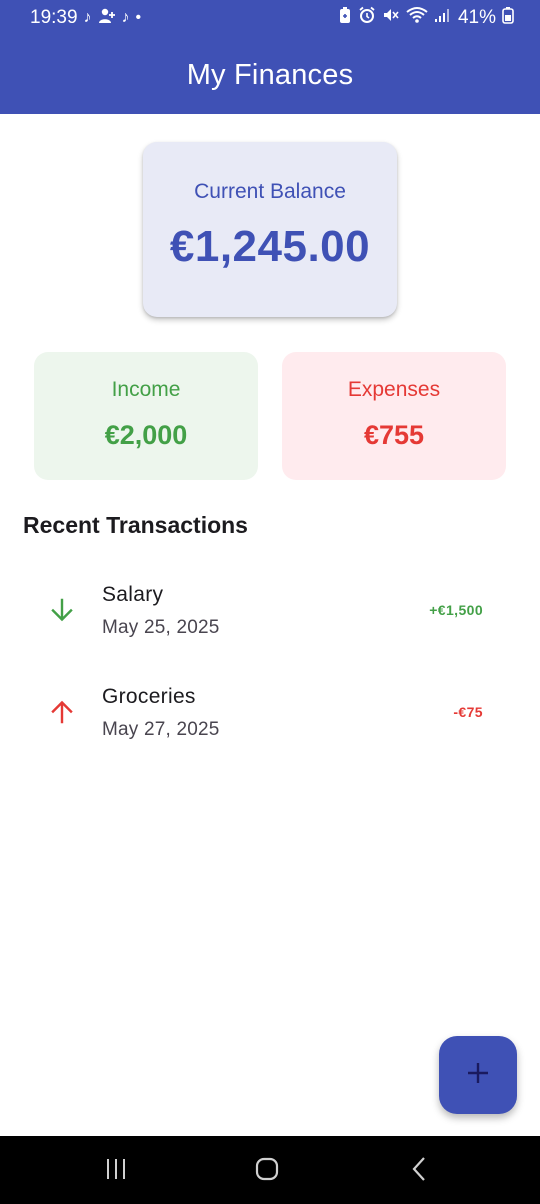  Describe the element at coordinates (270, 716) in the screenshot. I see `list-item: Groceries May 27, 2025 -€75` at that location.